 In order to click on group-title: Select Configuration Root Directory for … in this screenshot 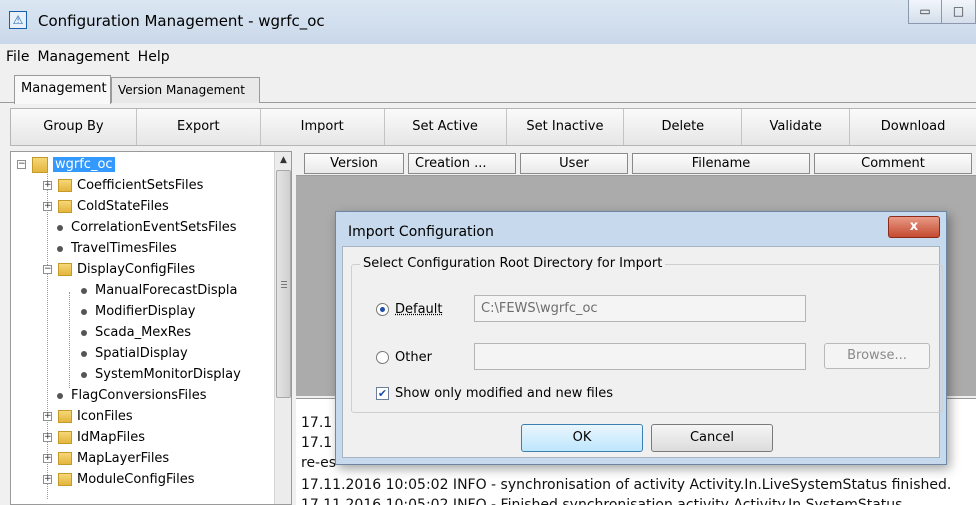, I will do `click(513, 263)`.